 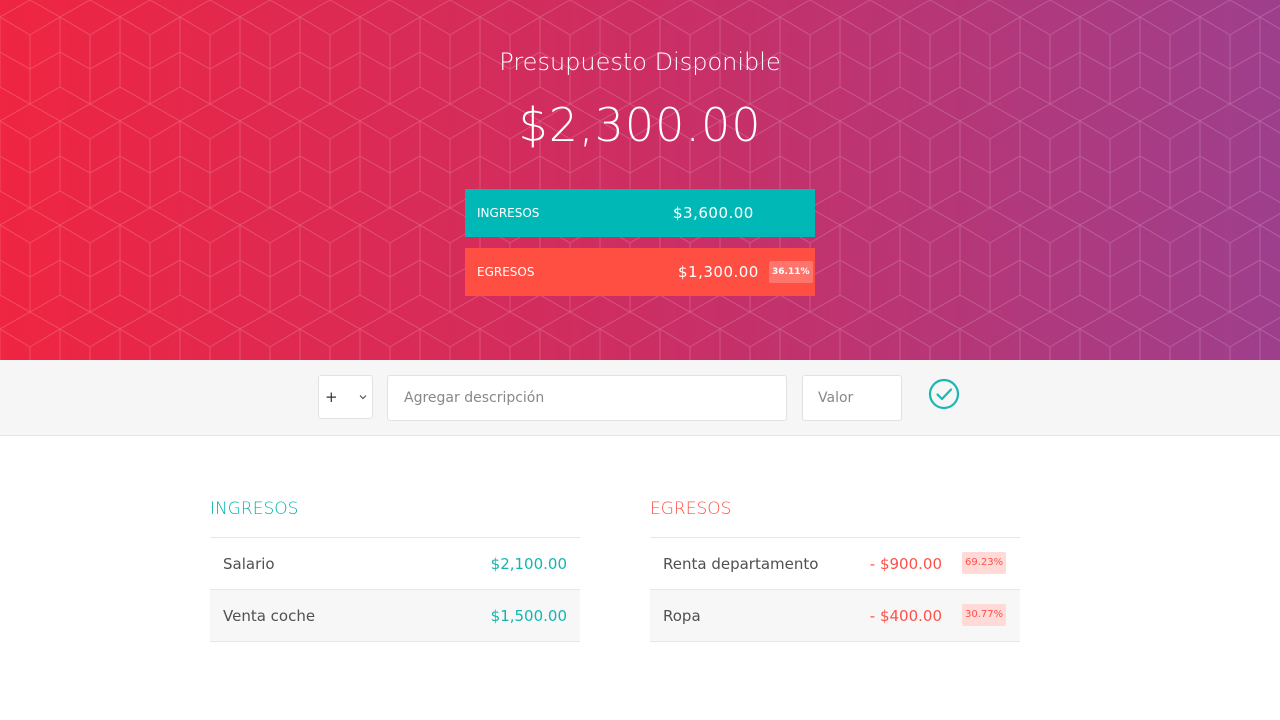 I want to click on type-select-value: +, so click(x=331, y=397).